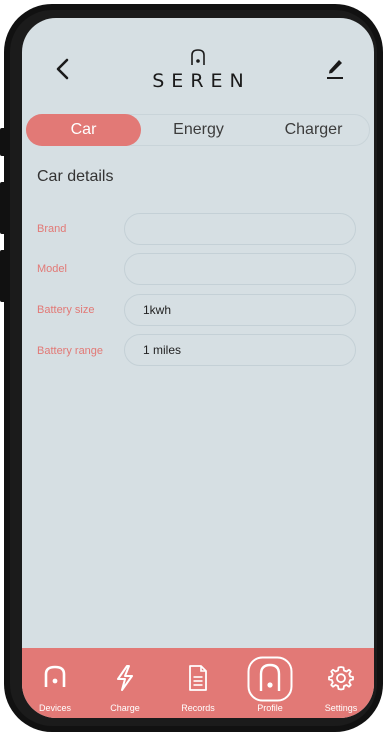  What do you see at coordinates (75, 176) in the screenshot?
I see `section-title: Car details` at bounding box center [75, 176].